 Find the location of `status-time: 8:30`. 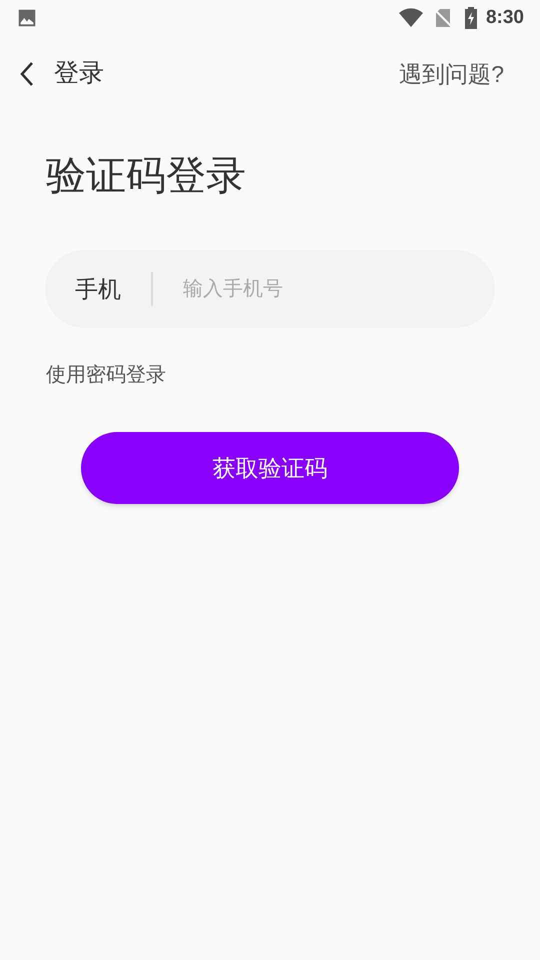

status-time: 8:30 is located at coordinates (505, 18).